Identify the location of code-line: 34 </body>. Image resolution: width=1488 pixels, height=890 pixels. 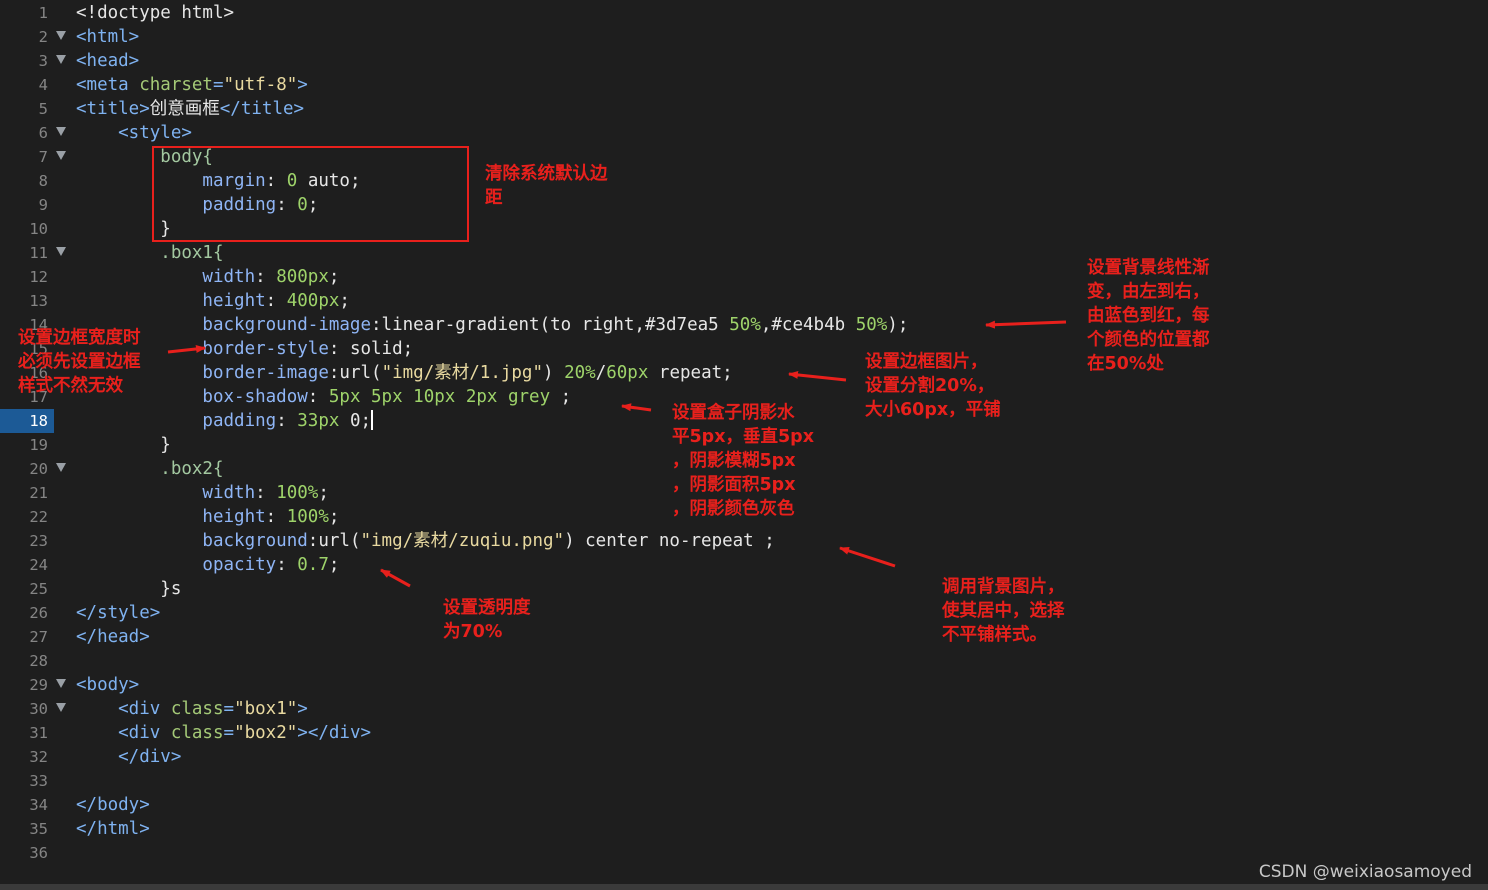
(744, 805).